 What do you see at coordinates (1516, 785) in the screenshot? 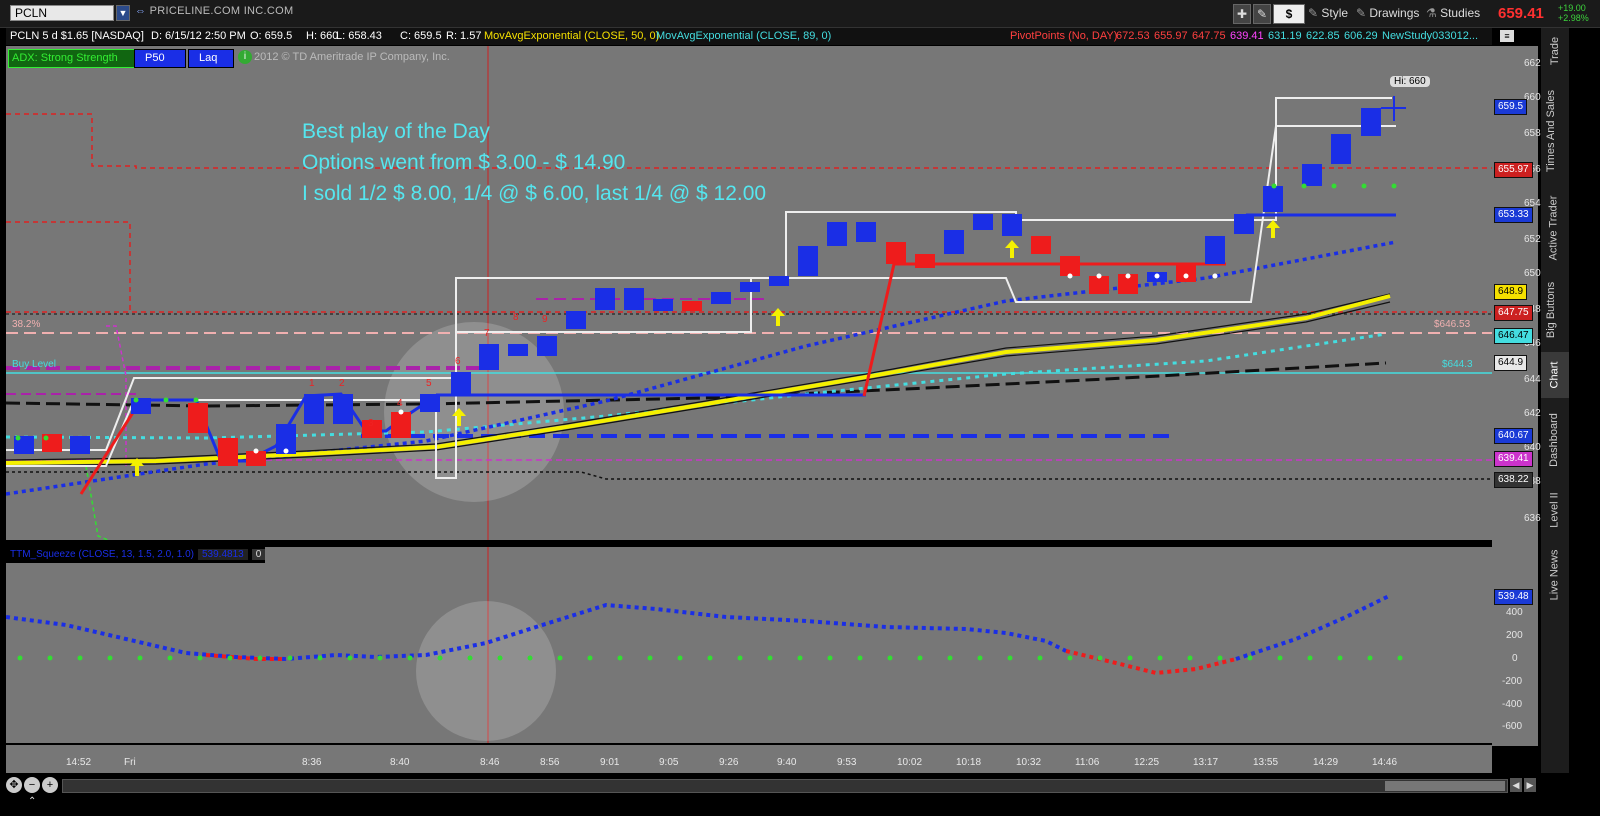
I see `scroll-left-icon: ◀` at bounding box center [1516, 785].